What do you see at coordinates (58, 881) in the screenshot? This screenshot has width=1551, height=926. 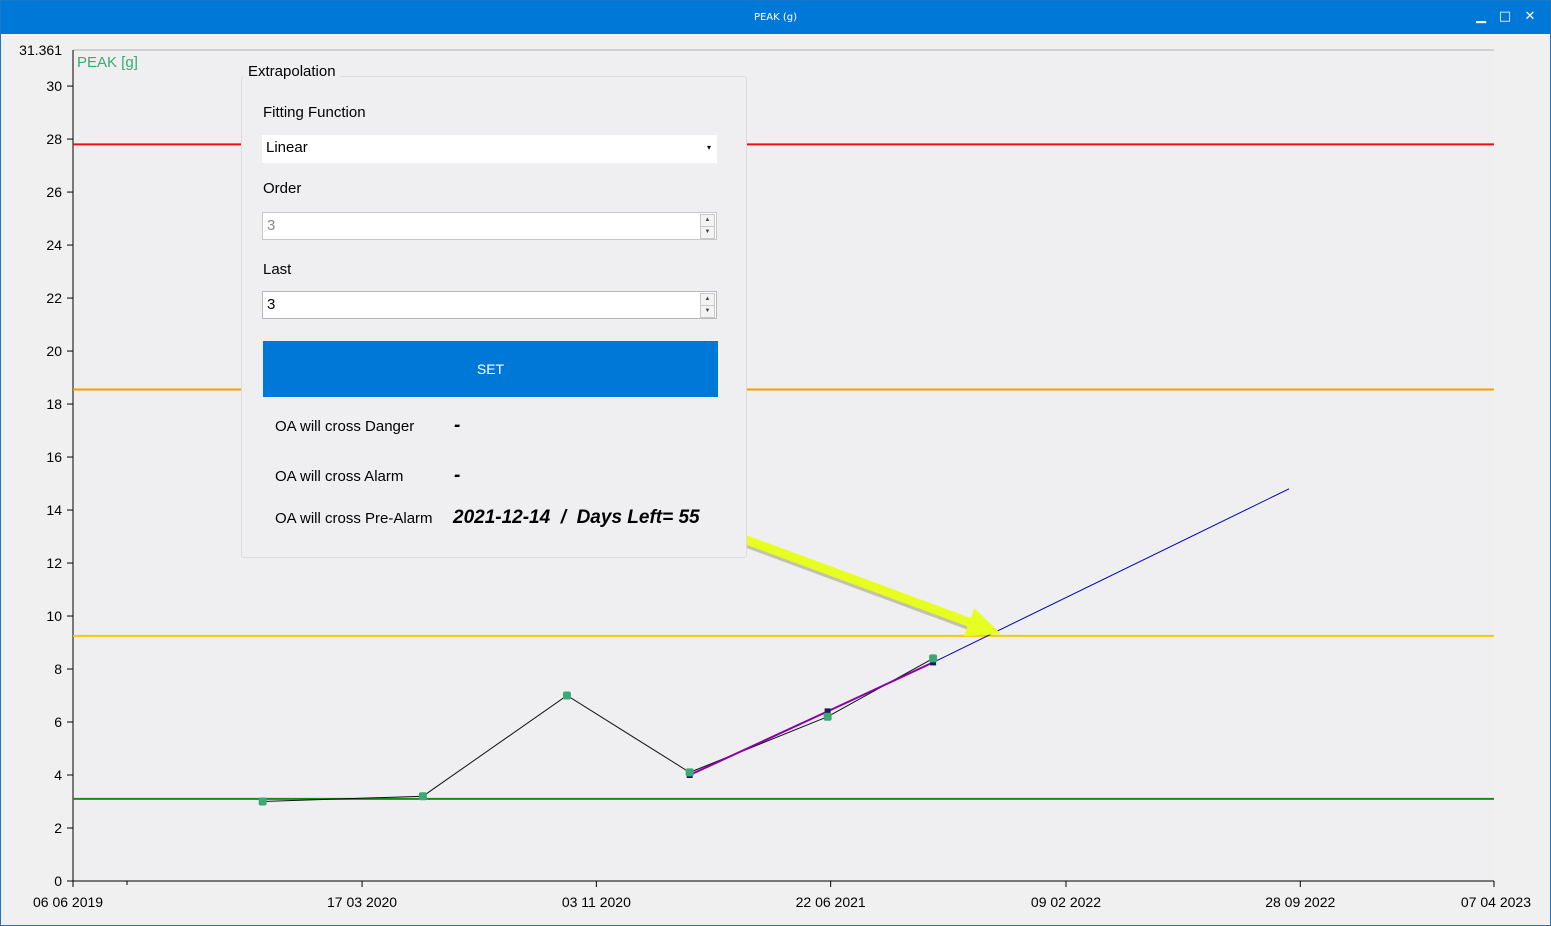 I see `y-tick-label: 0` at bounding box center [58, 881].